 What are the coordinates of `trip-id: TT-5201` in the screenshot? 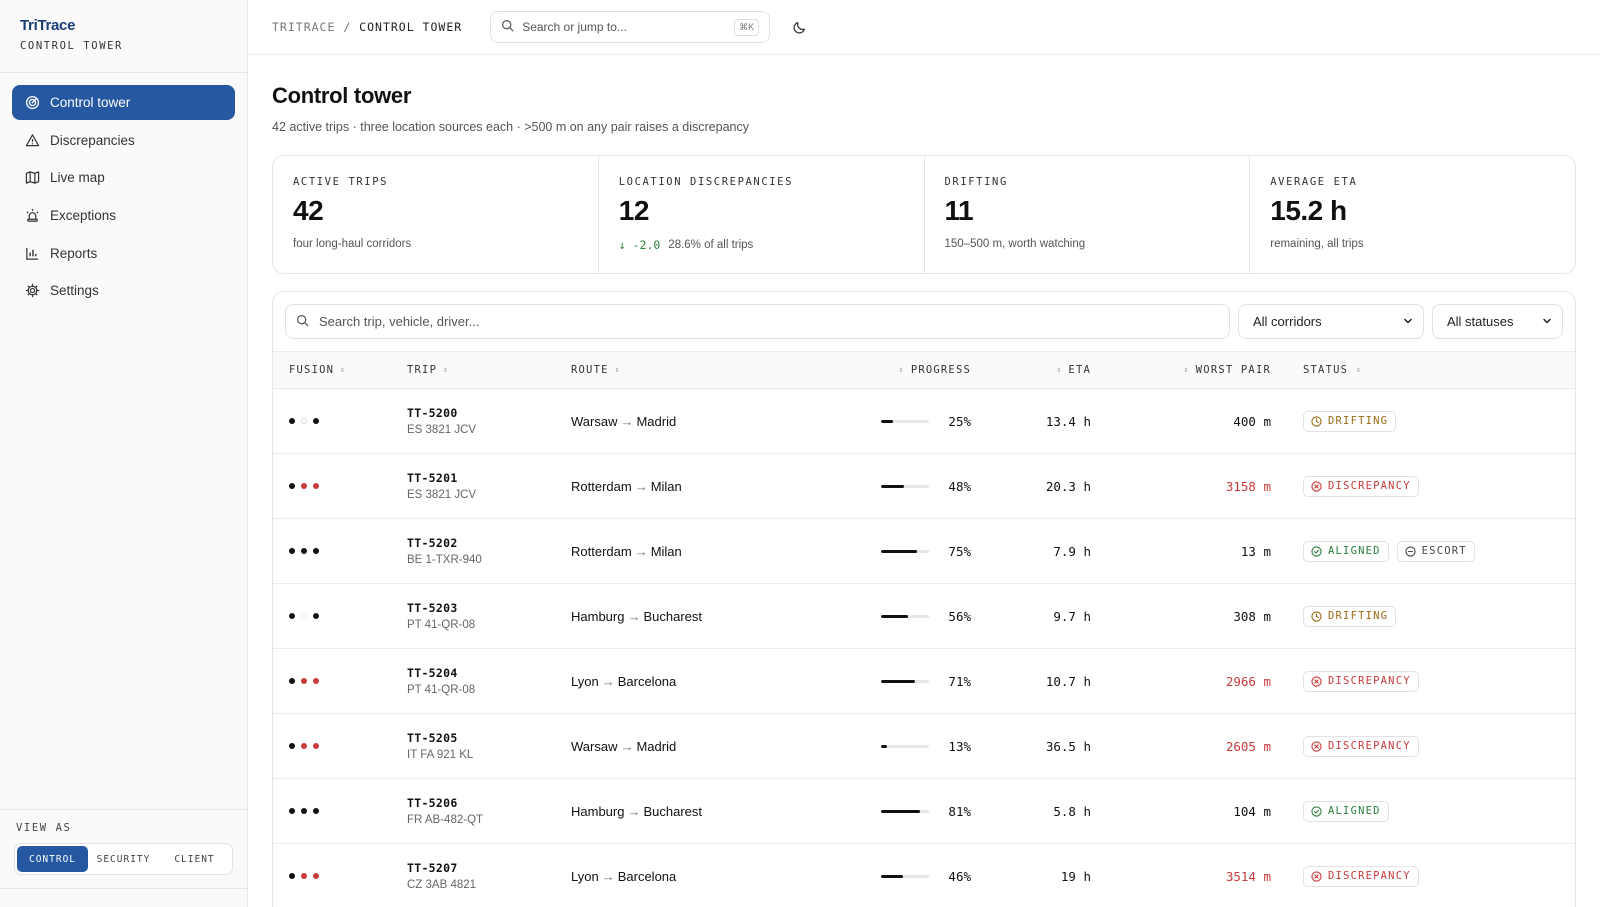 It's located at (489, 478).